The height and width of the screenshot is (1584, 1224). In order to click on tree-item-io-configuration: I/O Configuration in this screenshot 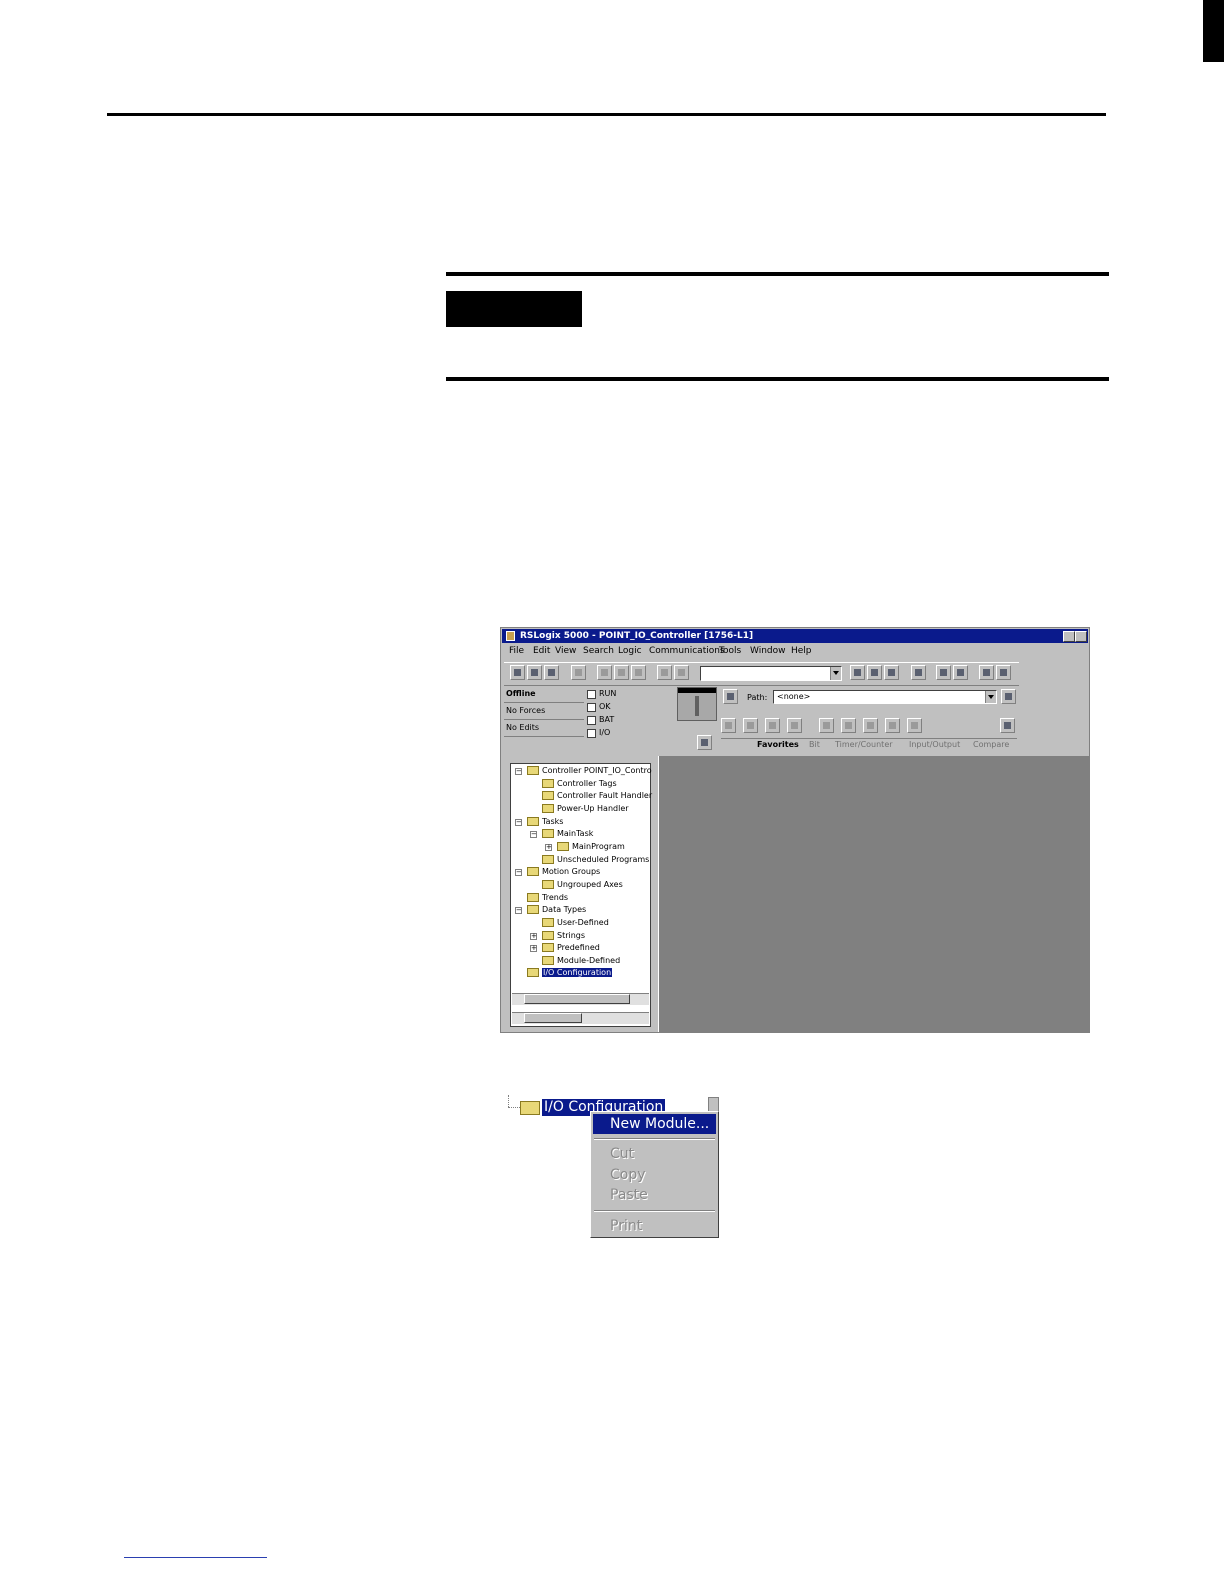, I will do `click(570, 973)`.